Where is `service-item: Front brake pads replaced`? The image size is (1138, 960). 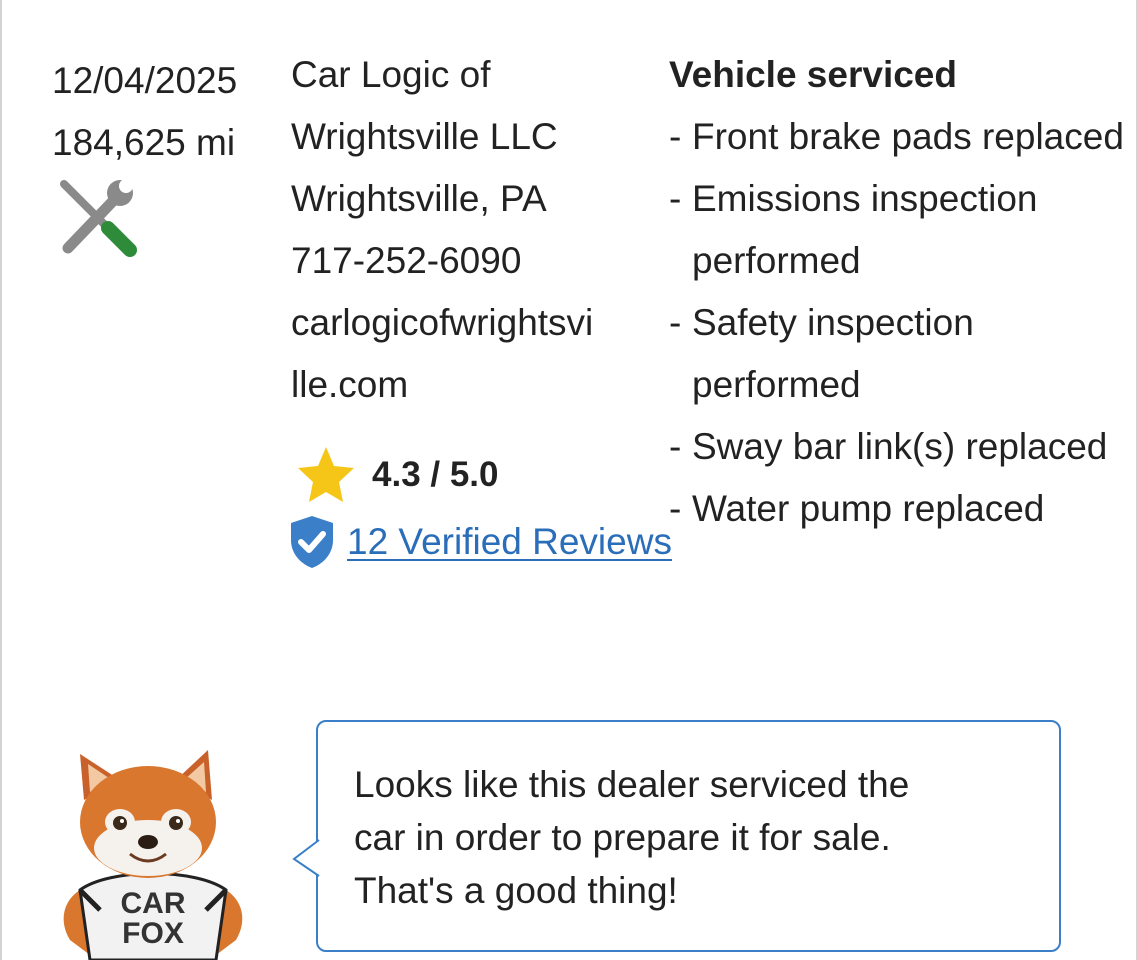 service-item: Front brake pads replaced is located at coordinates (899, 137).